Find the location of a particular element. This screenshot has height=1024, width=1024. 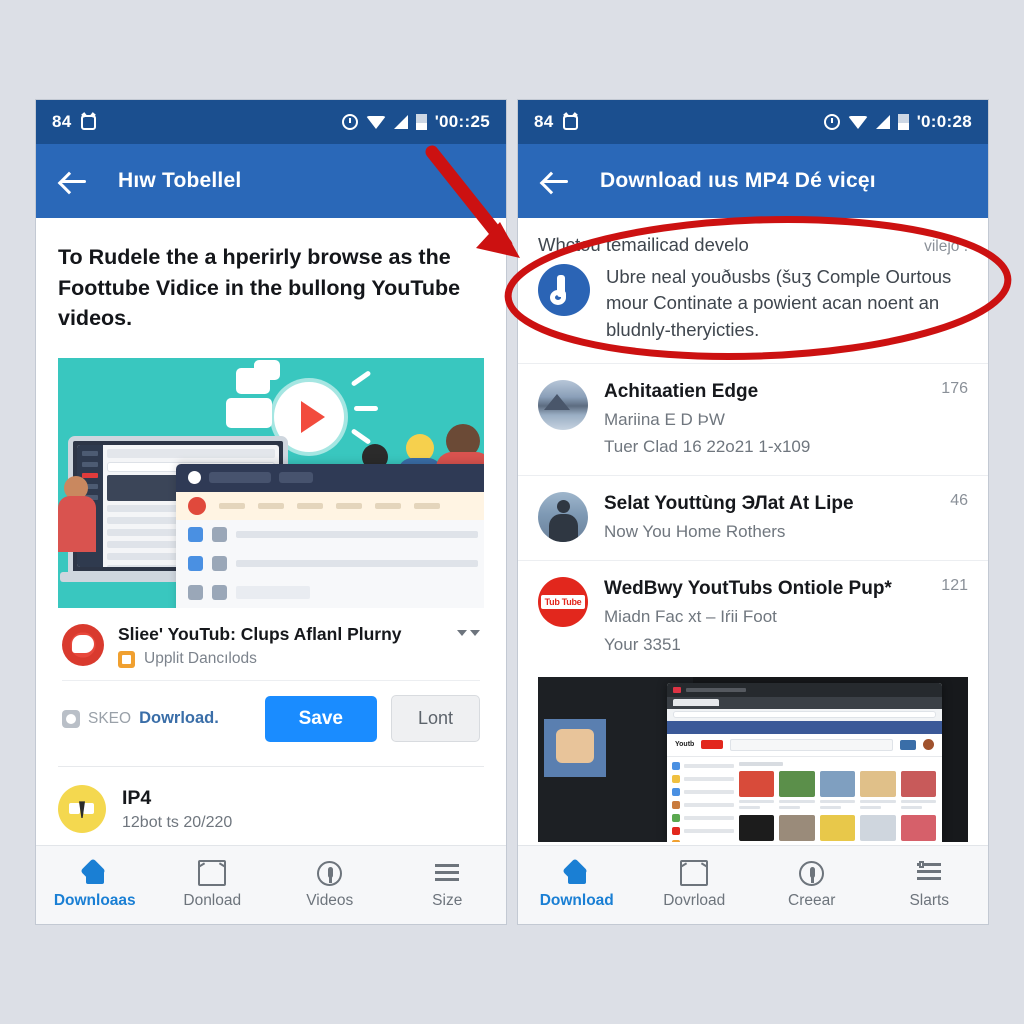

browser-screenshot-thumbnail: Youtb is located at coordinates (753, 759).